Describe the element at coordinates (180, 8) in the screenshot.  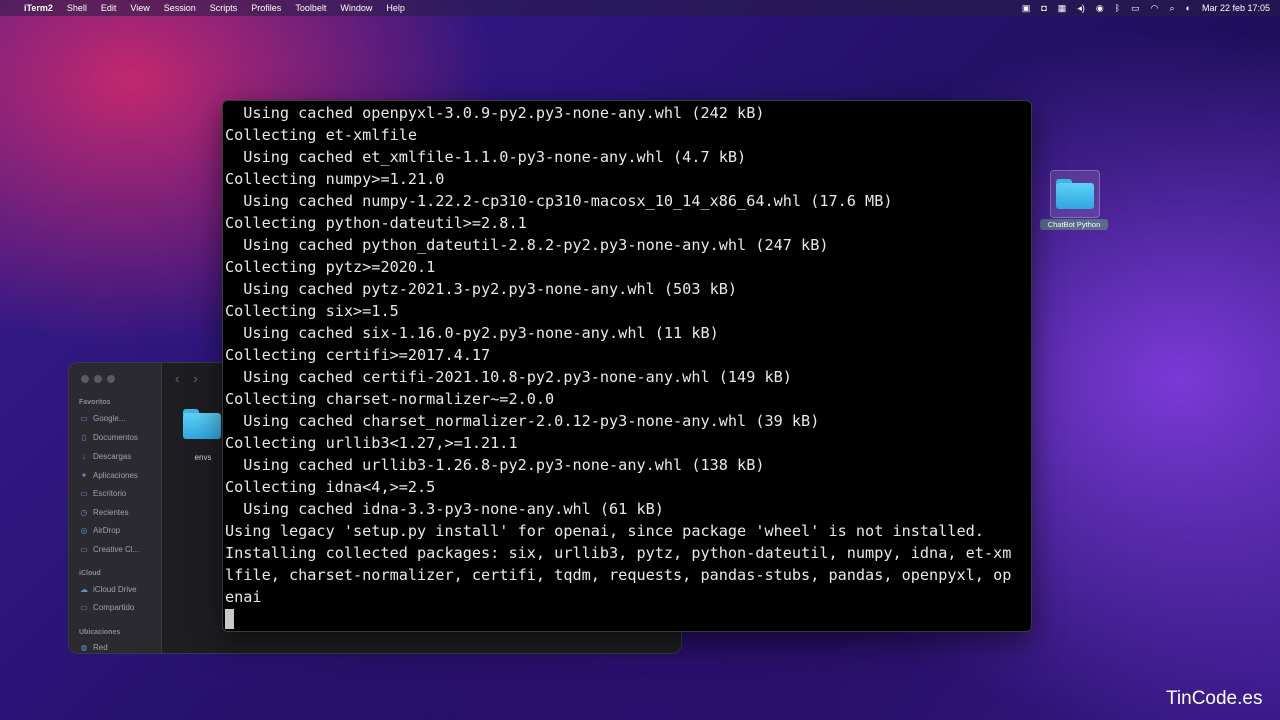
I see `menu-session: Session` at that location.